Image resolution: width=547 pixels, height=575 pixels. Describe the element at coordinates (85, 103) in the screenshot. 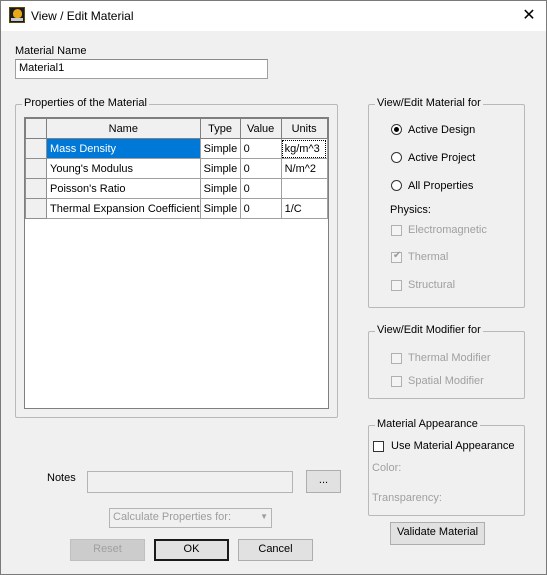

I see `properties-group-title: Properties of the Material` at that location.